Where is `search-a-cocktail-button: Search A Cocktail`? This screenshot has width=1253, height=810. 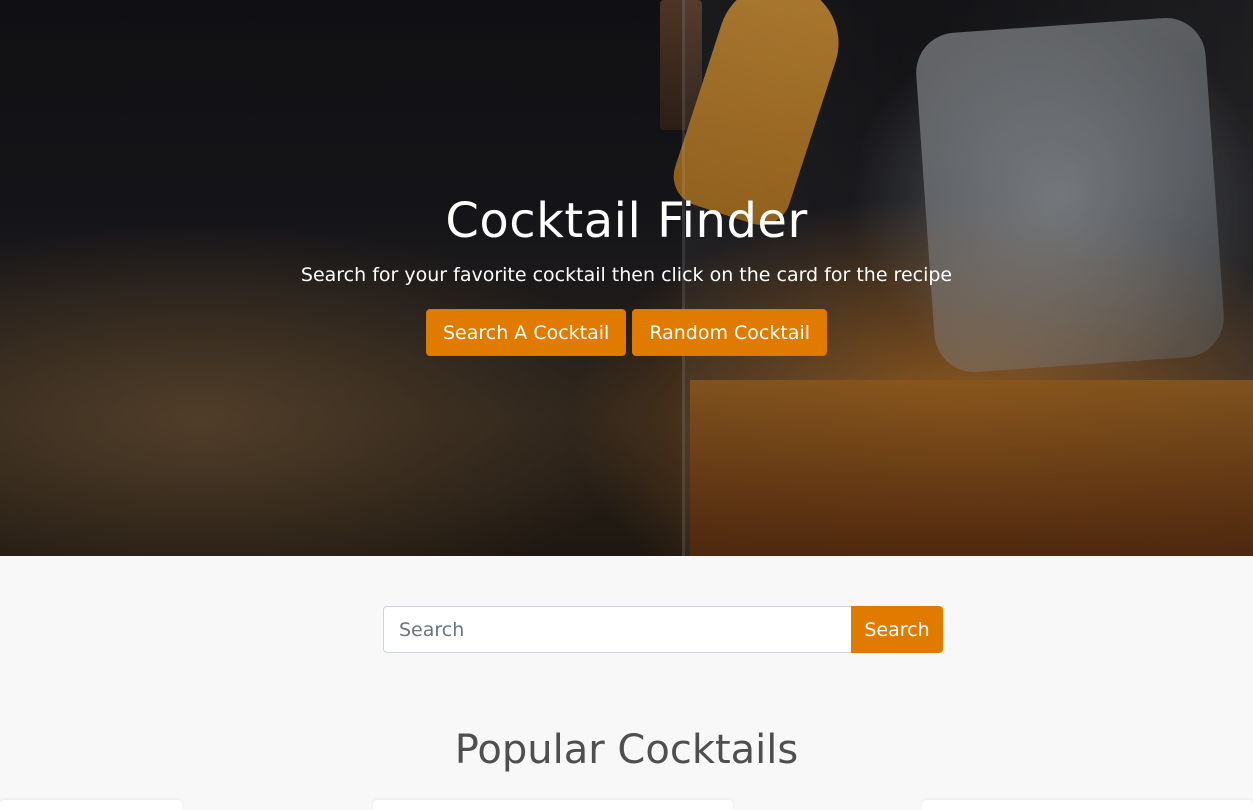
search-a-cocktail-button: Search A Cocktail is located at coordinates (526, 332).